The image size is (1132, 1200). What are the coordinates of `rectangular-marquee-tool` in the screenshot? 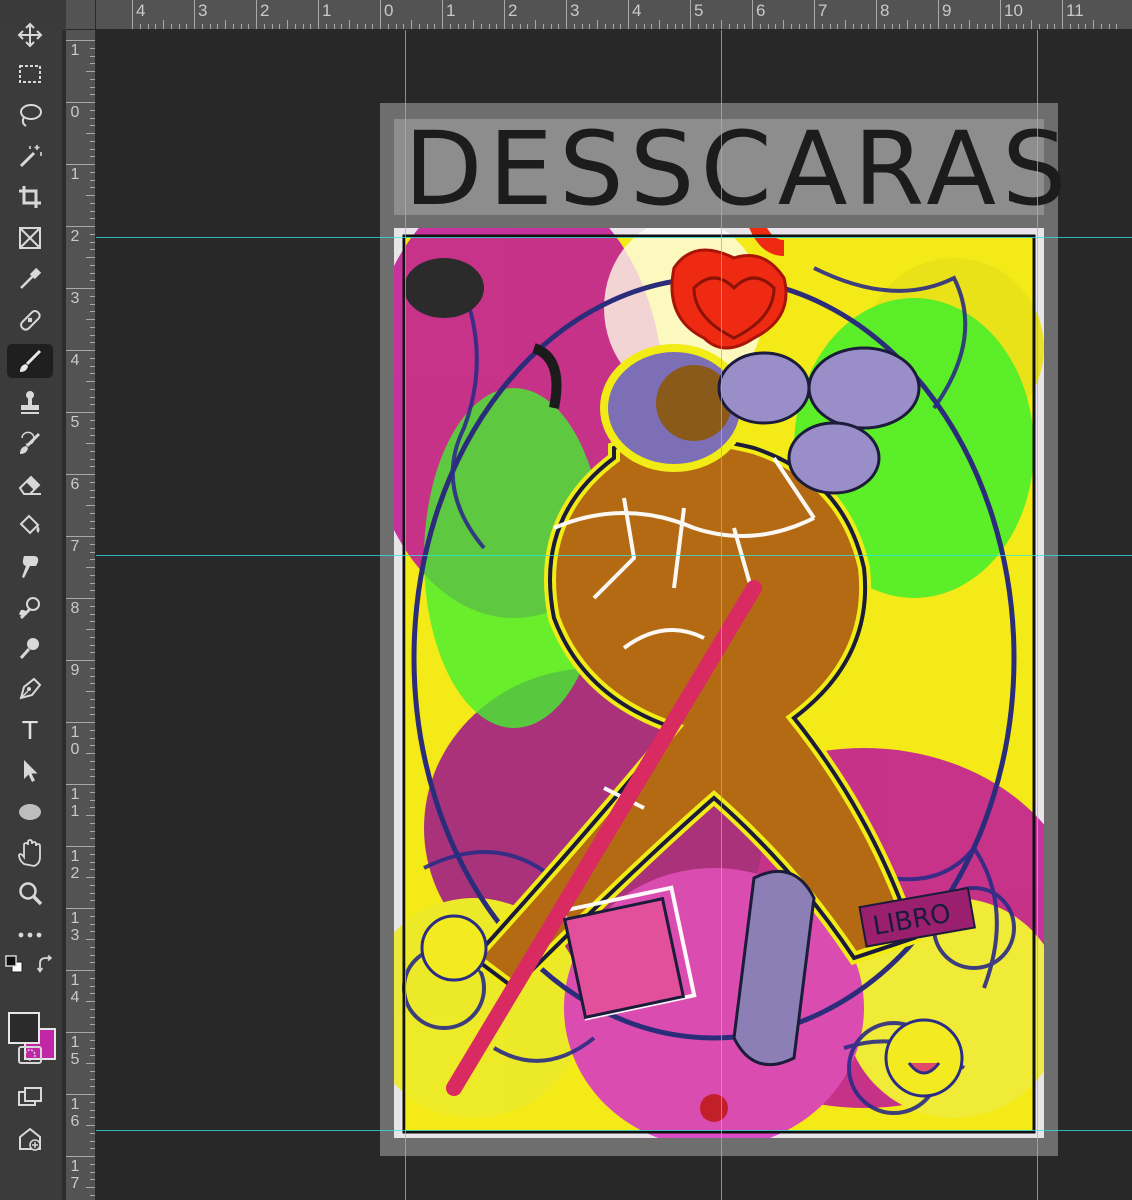 It's located at (30, 74).